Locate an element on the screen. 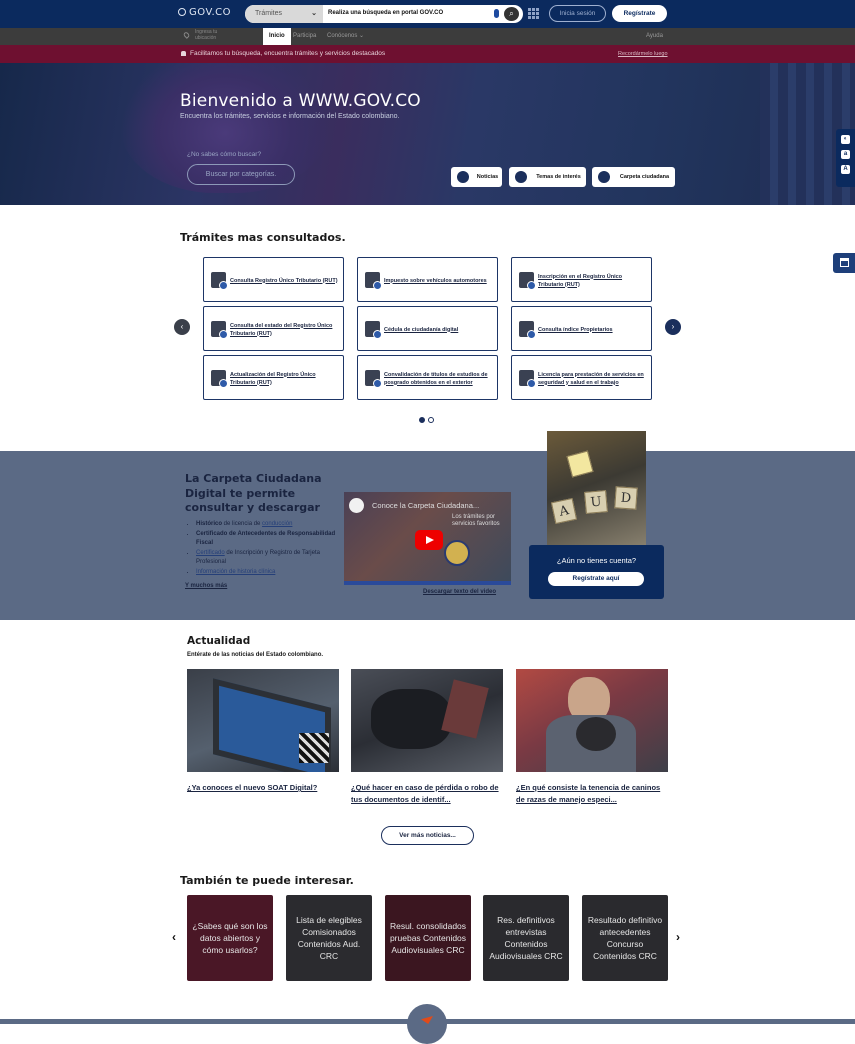  more-link: Y muchos más is located at coordinates (206, 586).